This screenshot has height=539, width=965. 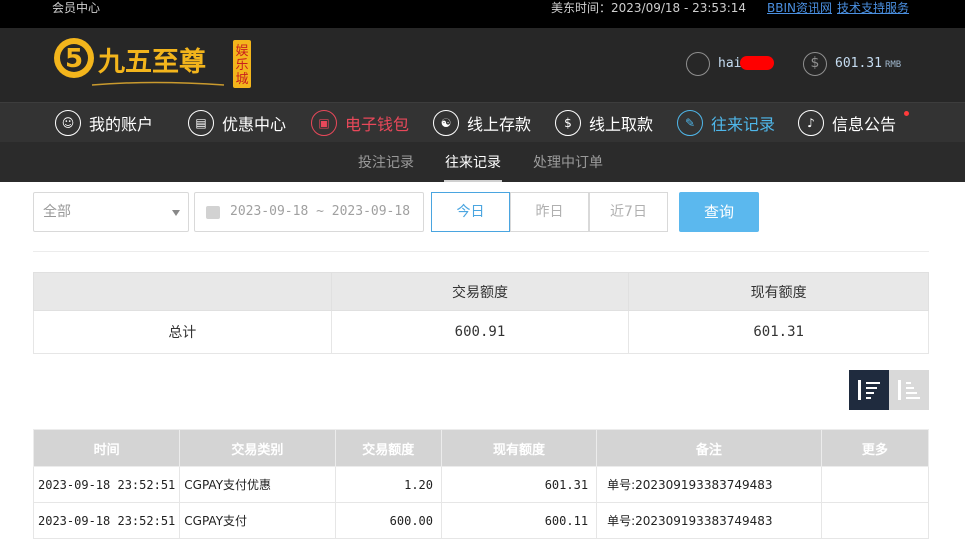 What do you see at coordinates (57, 212) in the screenshot?
I see `type-select-value: 全部` at bounding box center [57, 212].